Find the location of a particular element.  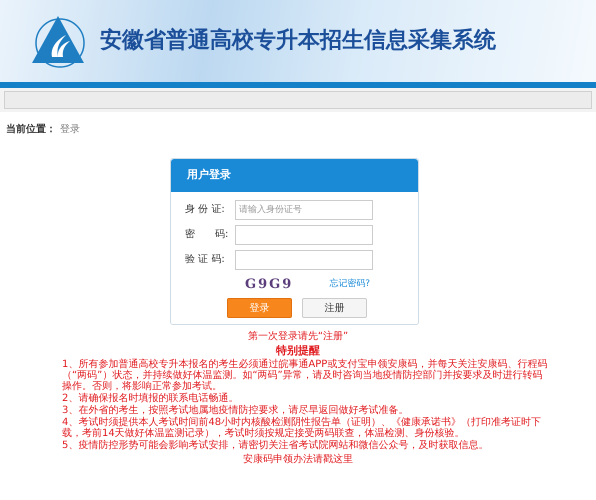

field-label: 验 证 码: is located at coordinates (205, 260).